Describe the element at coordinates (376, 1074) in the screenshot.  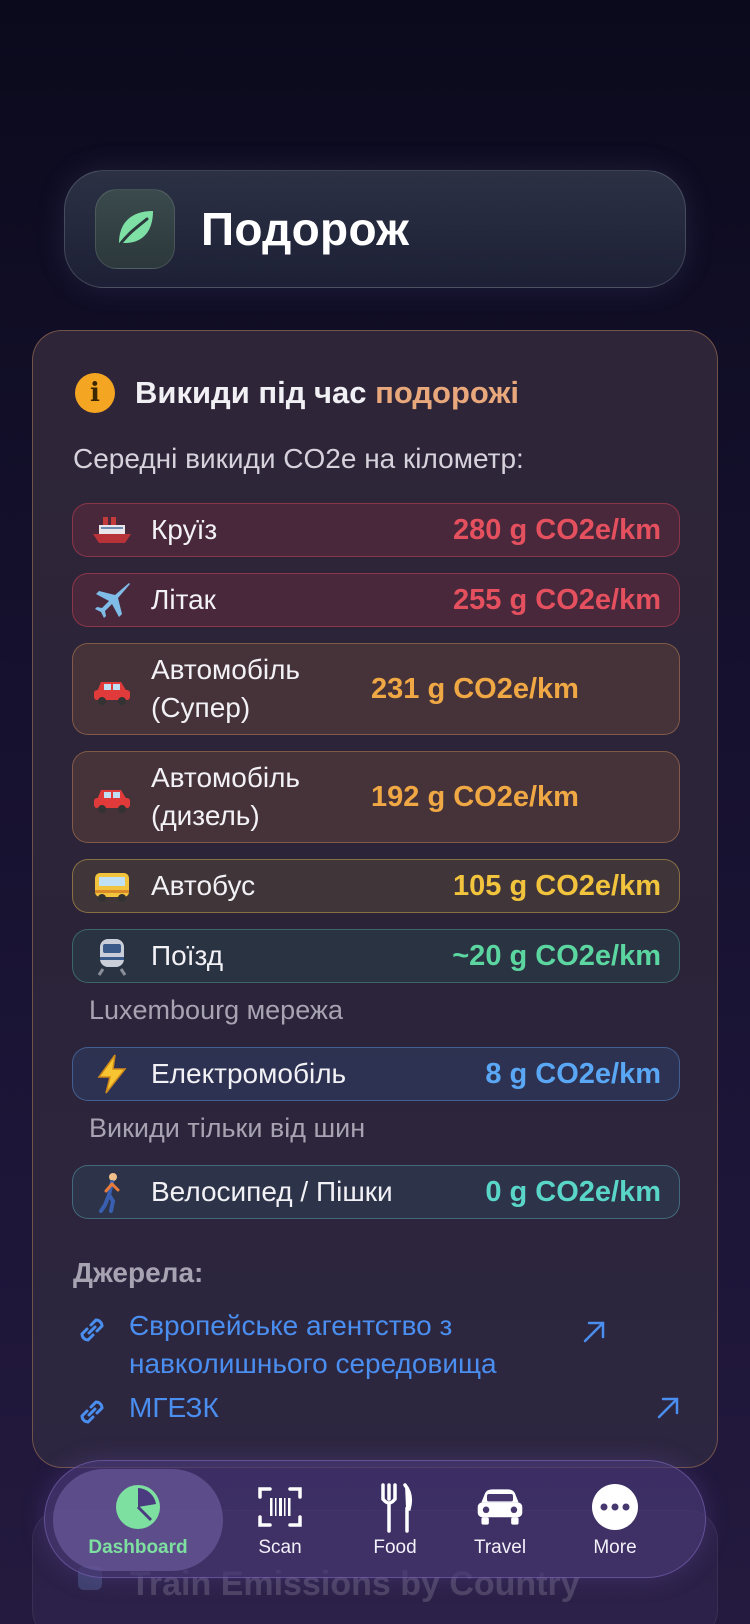
I see `emission-row-ev: Електромобіль 8 g CO2e/km` at that location.